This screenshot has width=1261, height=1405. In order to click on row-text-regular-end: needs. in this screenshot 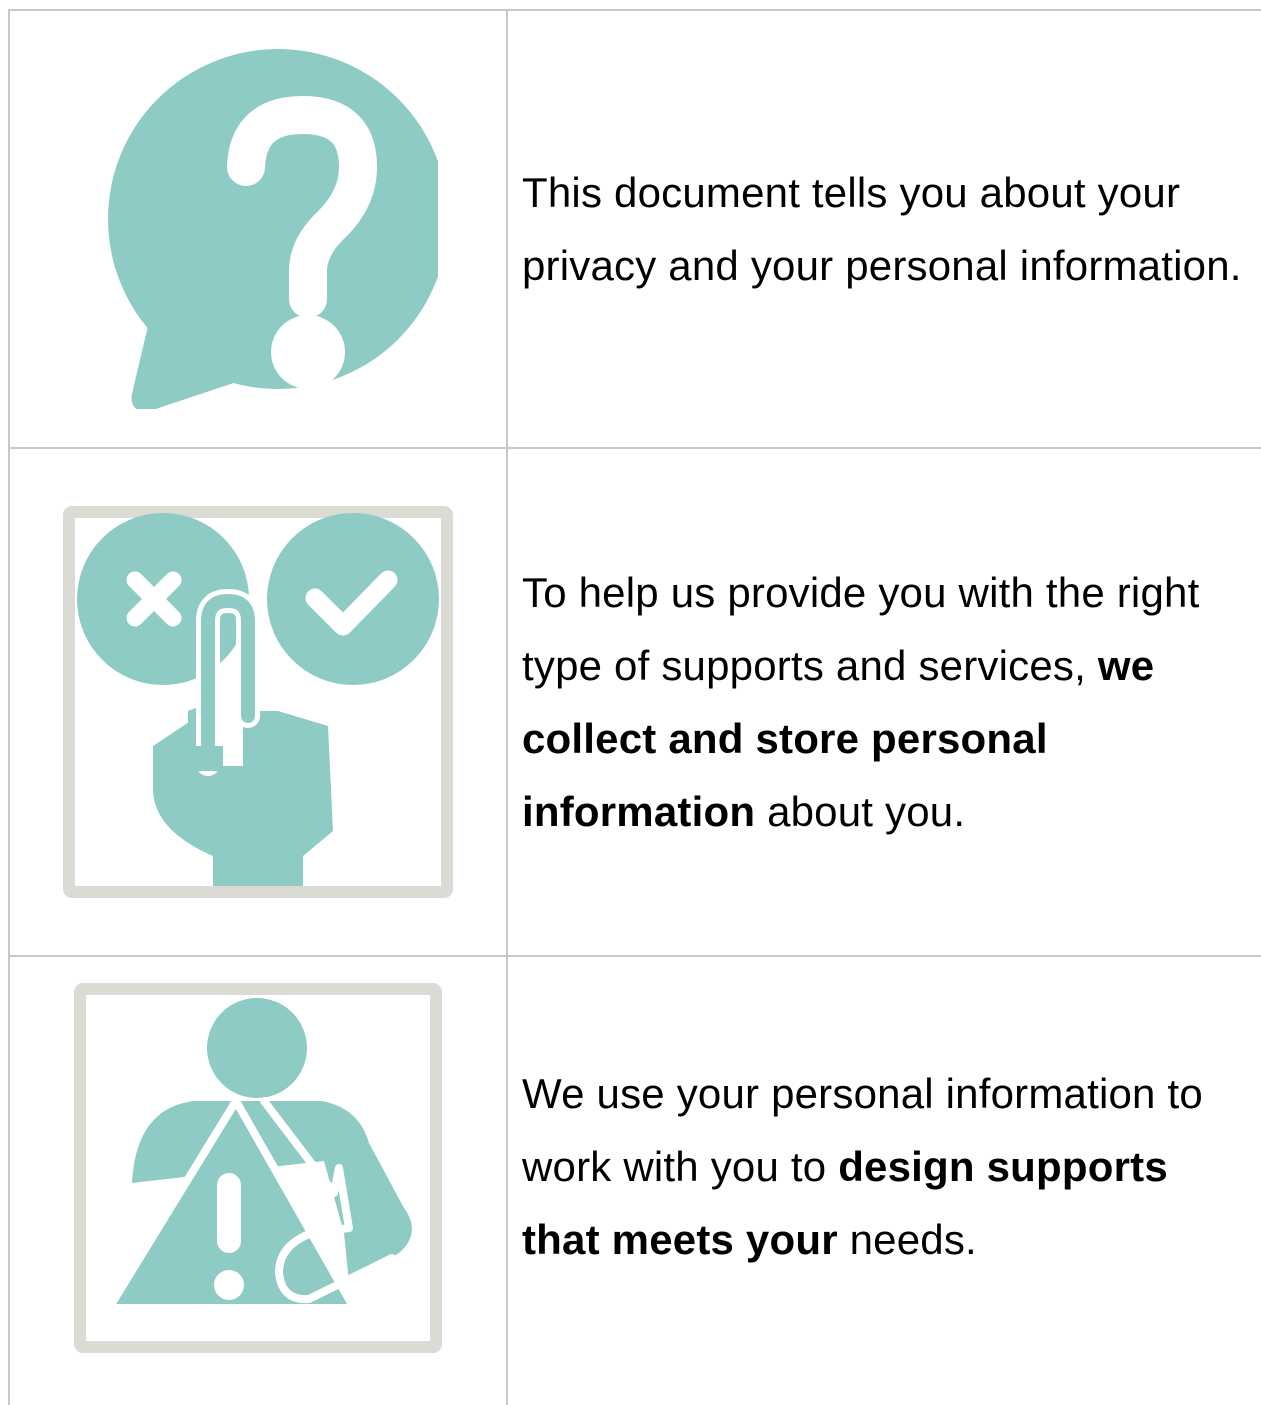, I will do `click(913, 1239)`.